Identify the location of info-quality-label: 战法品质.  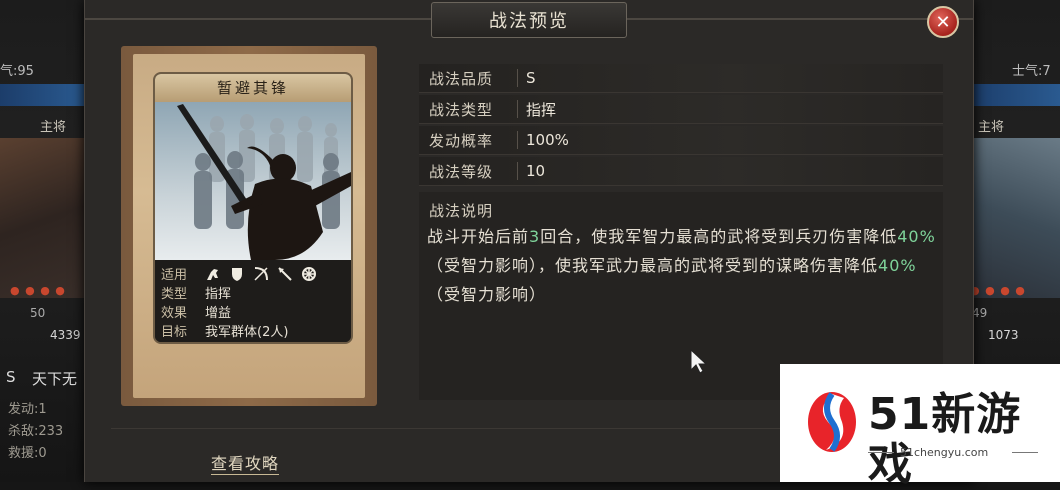
(461, 78).